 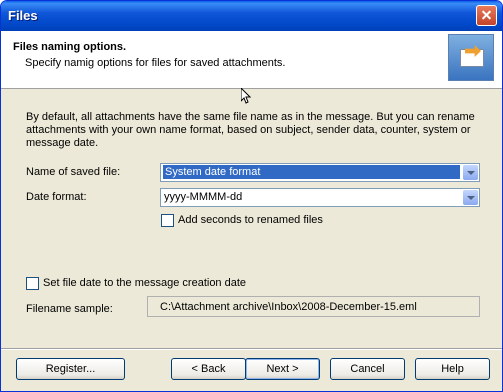 What do you see at coordinates (251, 16) in the screenshot?
I see `title-bar: Files` at bounding box center [251, 16].